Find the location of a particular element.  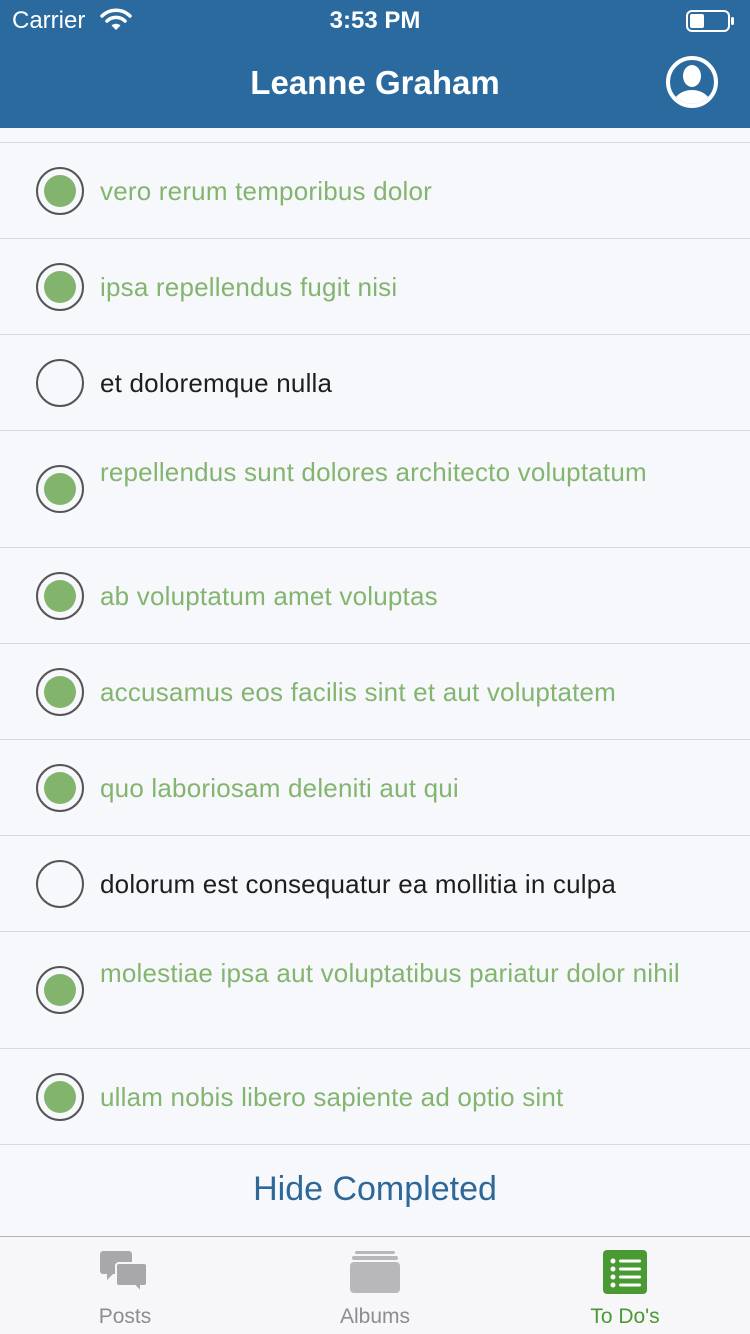

tab-todos: To Do's is located at coordinates (625, 1285).